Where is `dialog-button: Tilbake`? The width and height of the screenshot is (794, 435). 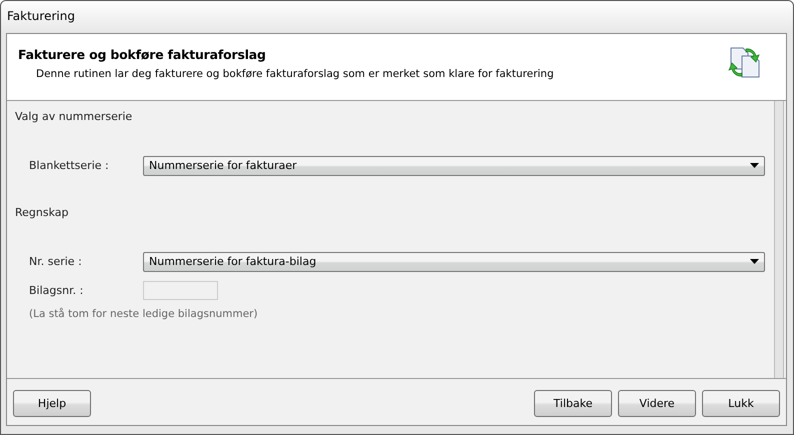 dialog-button: Tilbake is located at coordinates (573, 403).